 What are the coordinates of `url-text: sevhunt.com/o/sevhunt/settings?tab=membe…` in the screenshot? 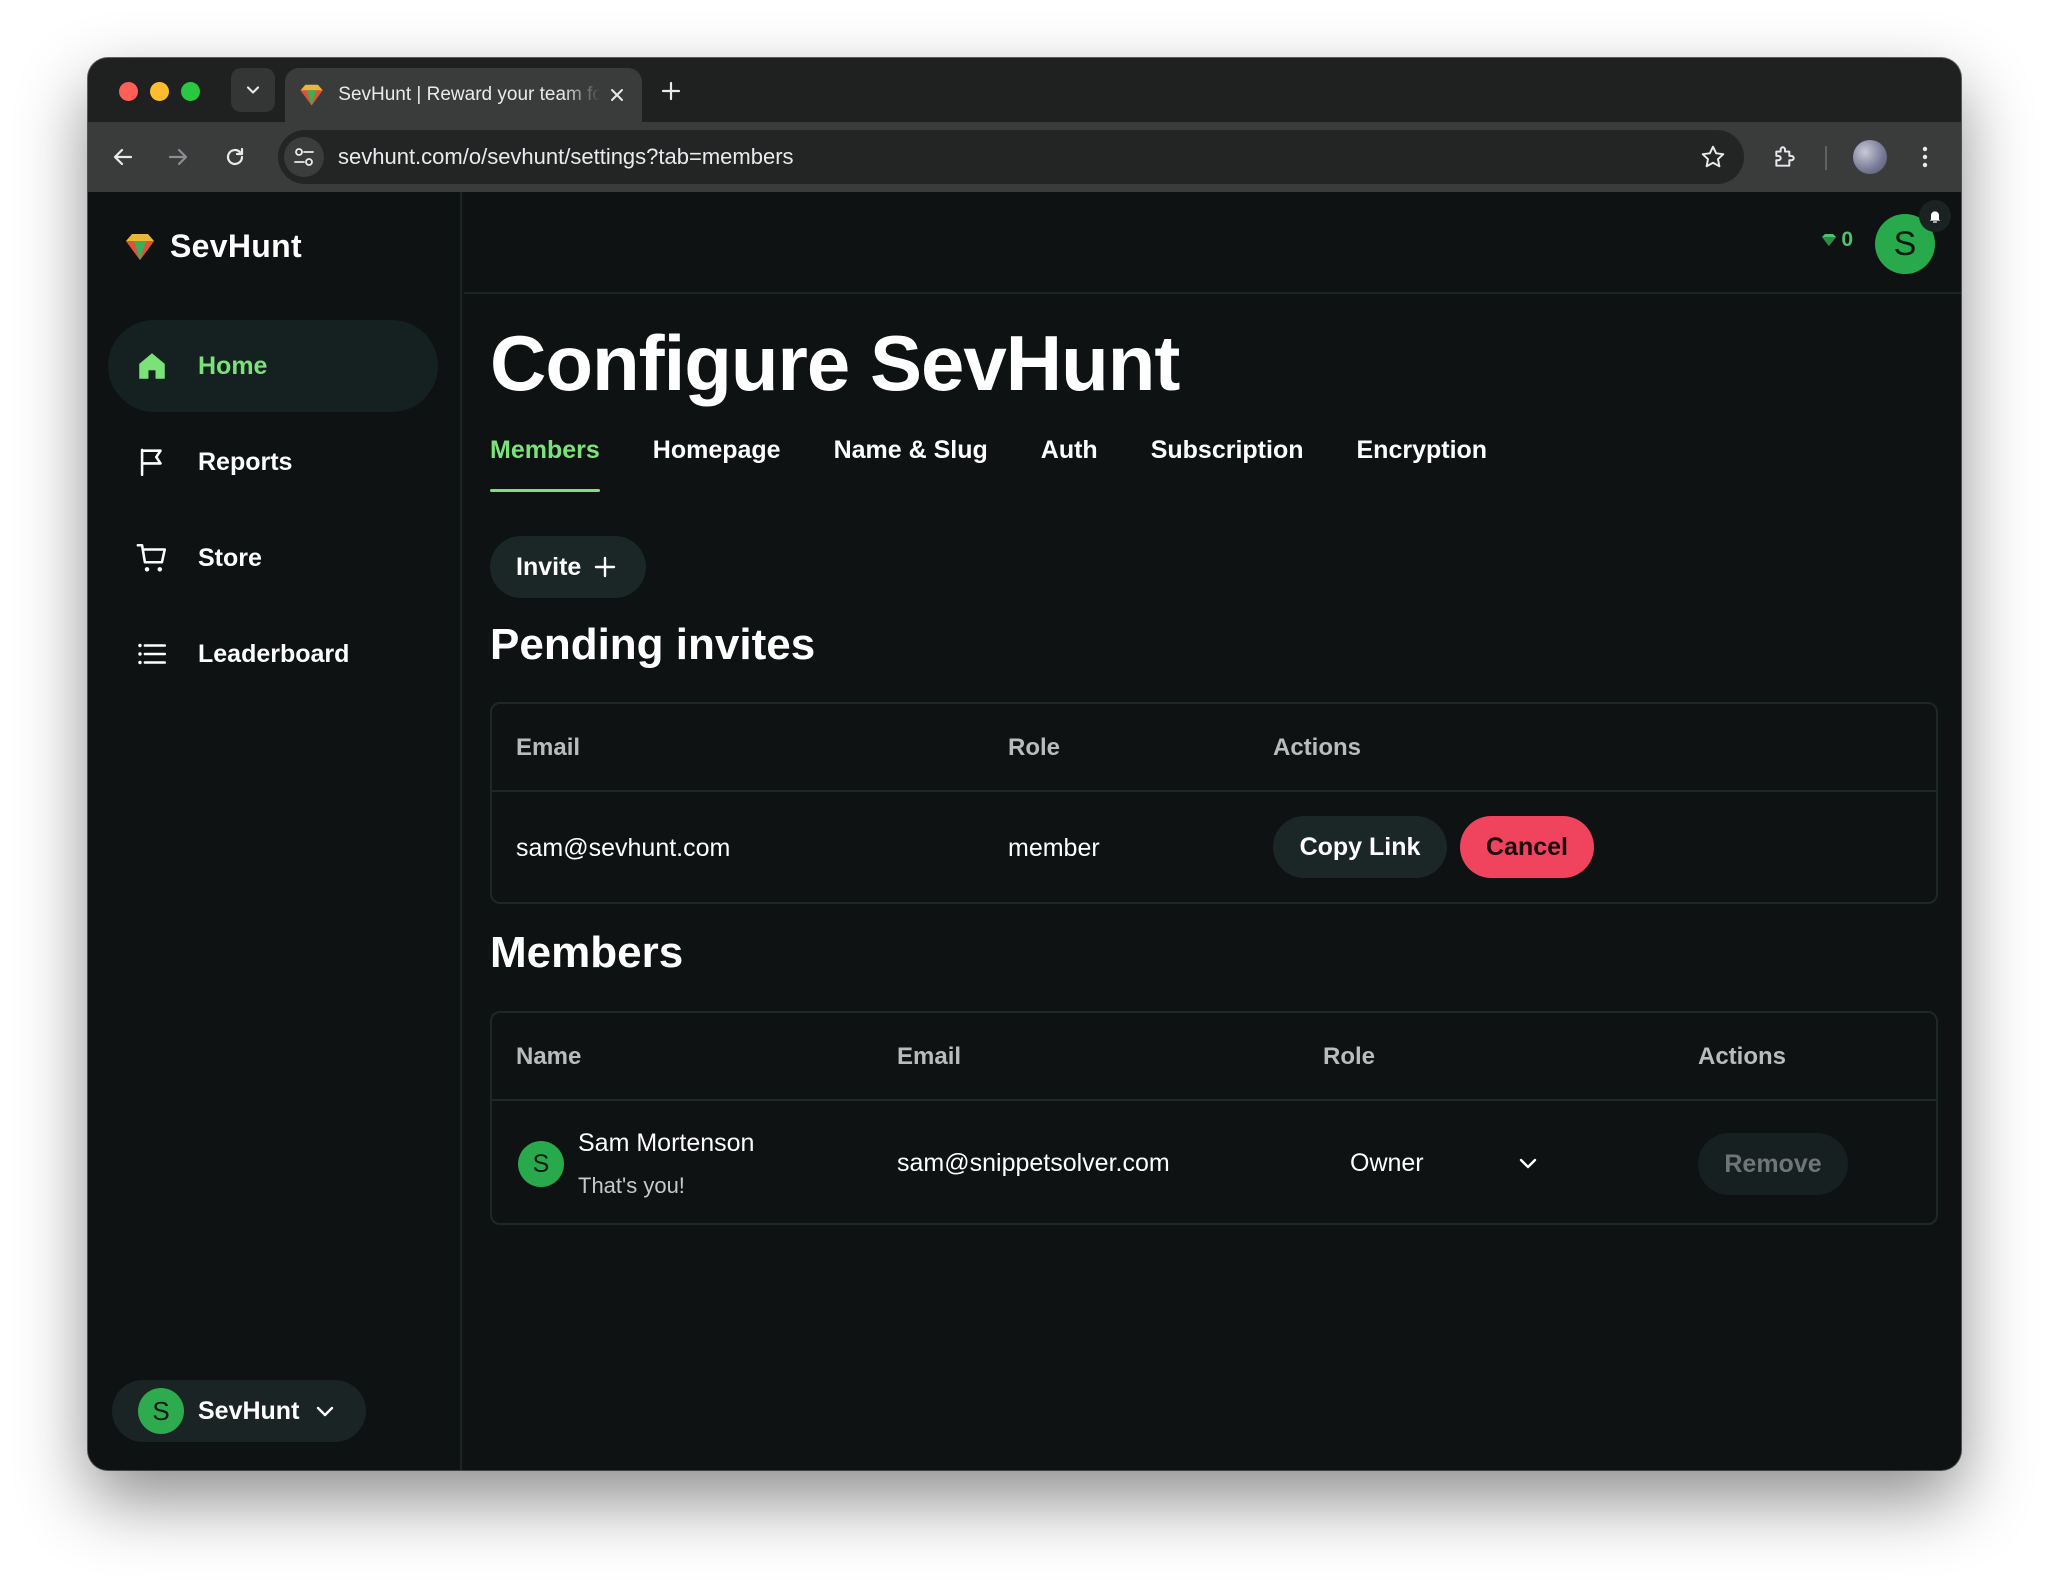 It's located at (566, 156).